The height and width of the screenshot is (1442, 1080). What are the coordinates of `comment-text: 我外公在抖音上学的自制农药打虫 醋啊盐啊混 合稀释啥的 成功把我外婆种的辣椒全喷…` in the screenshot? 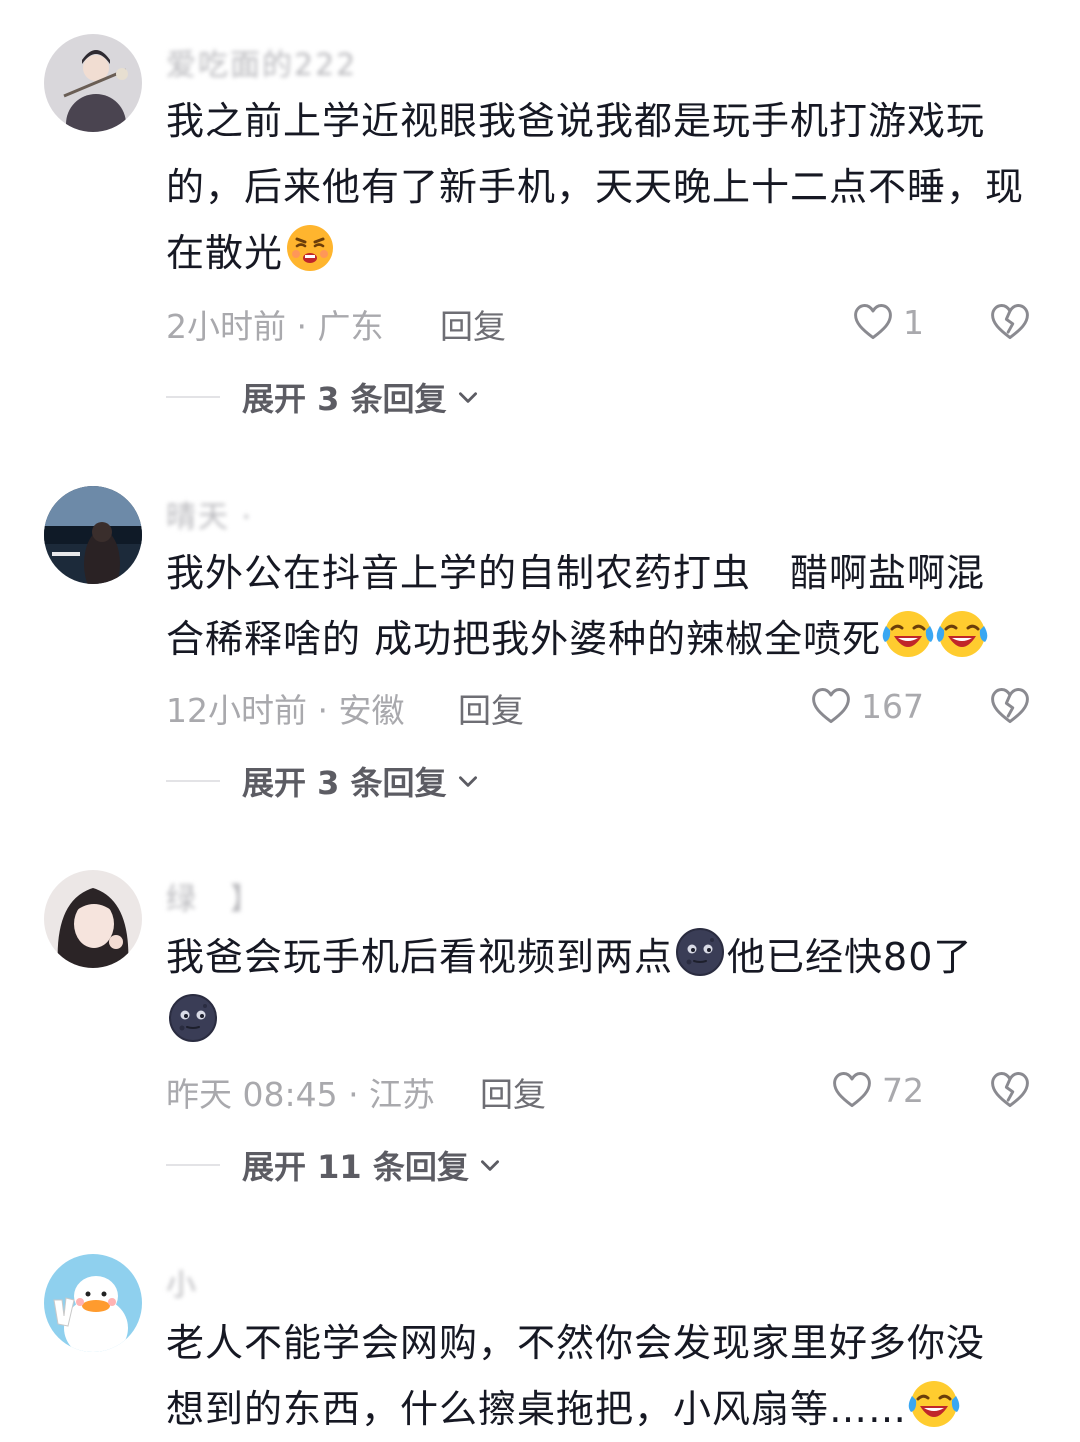 It's located at (616, 606).